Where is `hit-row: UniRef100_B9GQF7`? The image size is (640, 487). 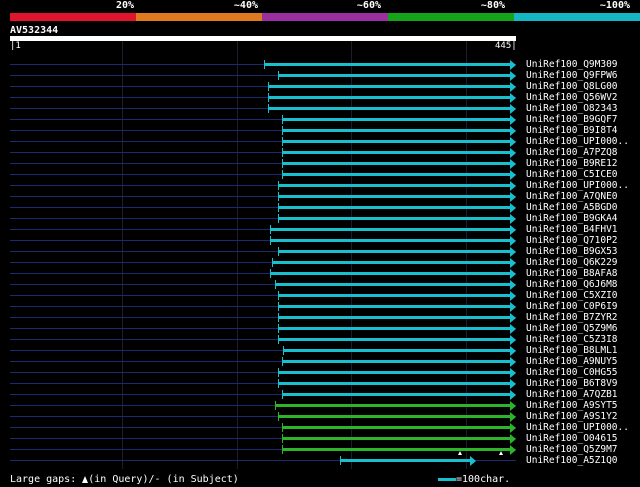 hit-row: UniRef100_B9GQF7 is located at coordinates (320, 119).